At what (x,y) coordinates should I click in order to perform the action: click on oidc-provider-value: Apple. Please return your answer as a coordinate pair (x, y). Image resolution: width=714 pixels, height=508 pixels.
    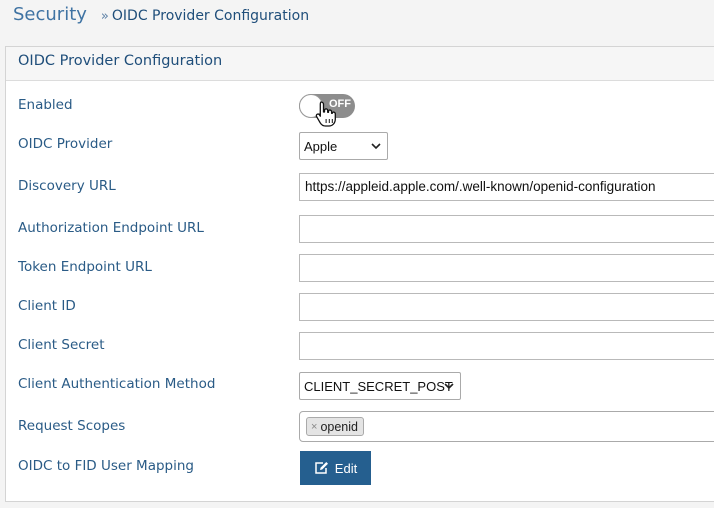
    Looking at the image, I should click on (321, 146).